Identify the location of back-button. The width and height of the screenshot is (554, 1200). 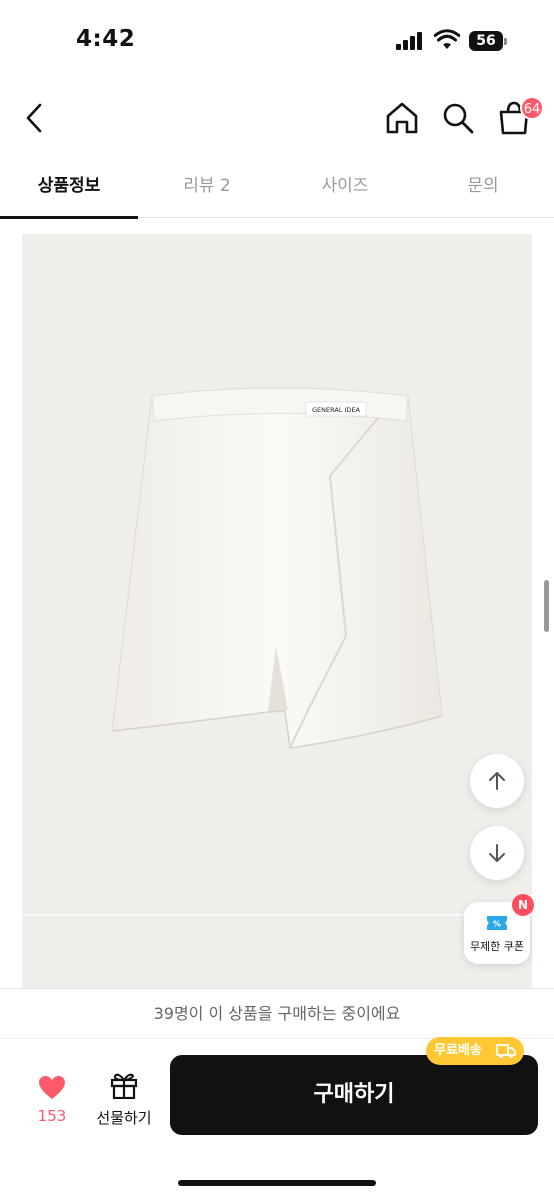
(34, 118).